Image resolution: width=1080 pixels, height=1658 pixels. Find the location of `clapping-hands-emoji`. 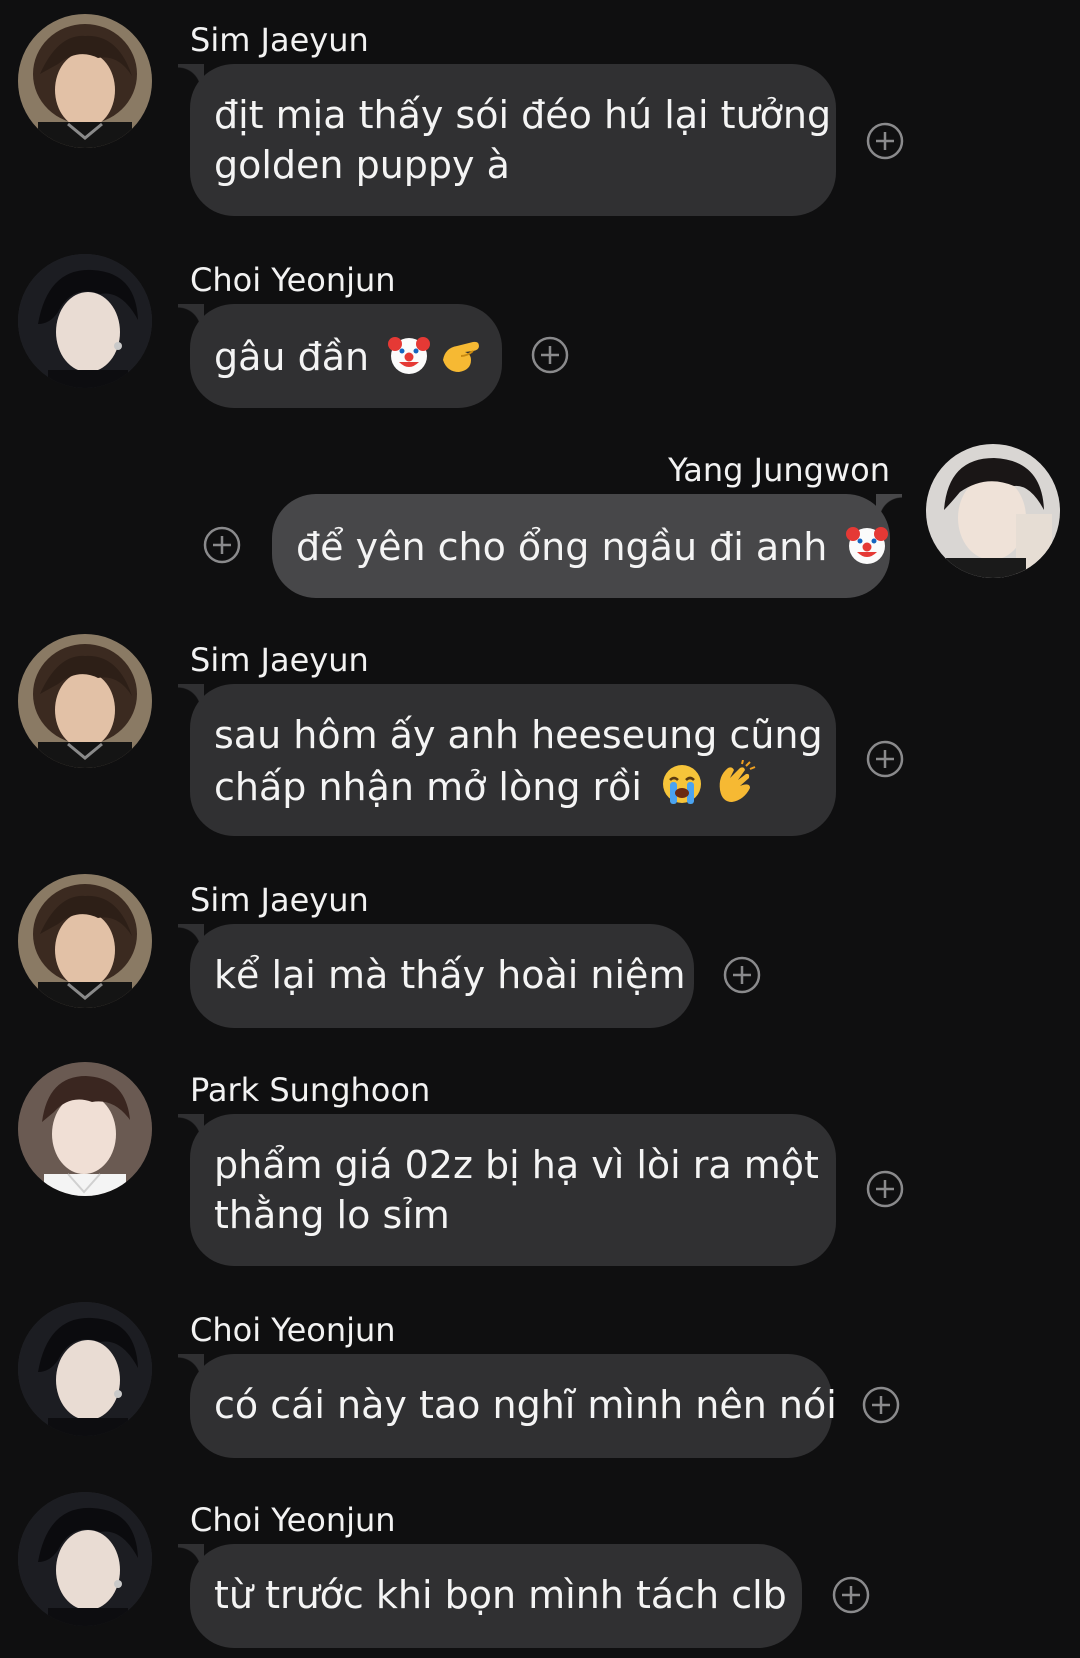

clapping-hands-emoji is located at coordinates (734, 784).